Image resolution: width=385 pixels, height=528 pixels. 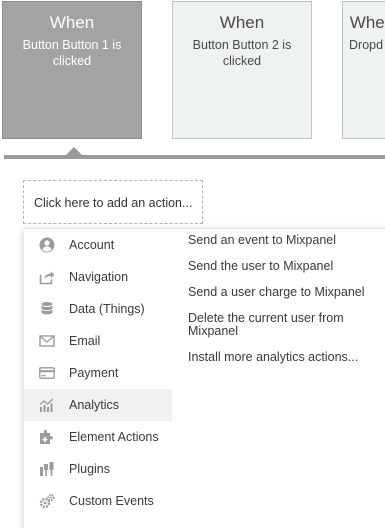 I want to click on account-icon, so click(x=47, y=245).